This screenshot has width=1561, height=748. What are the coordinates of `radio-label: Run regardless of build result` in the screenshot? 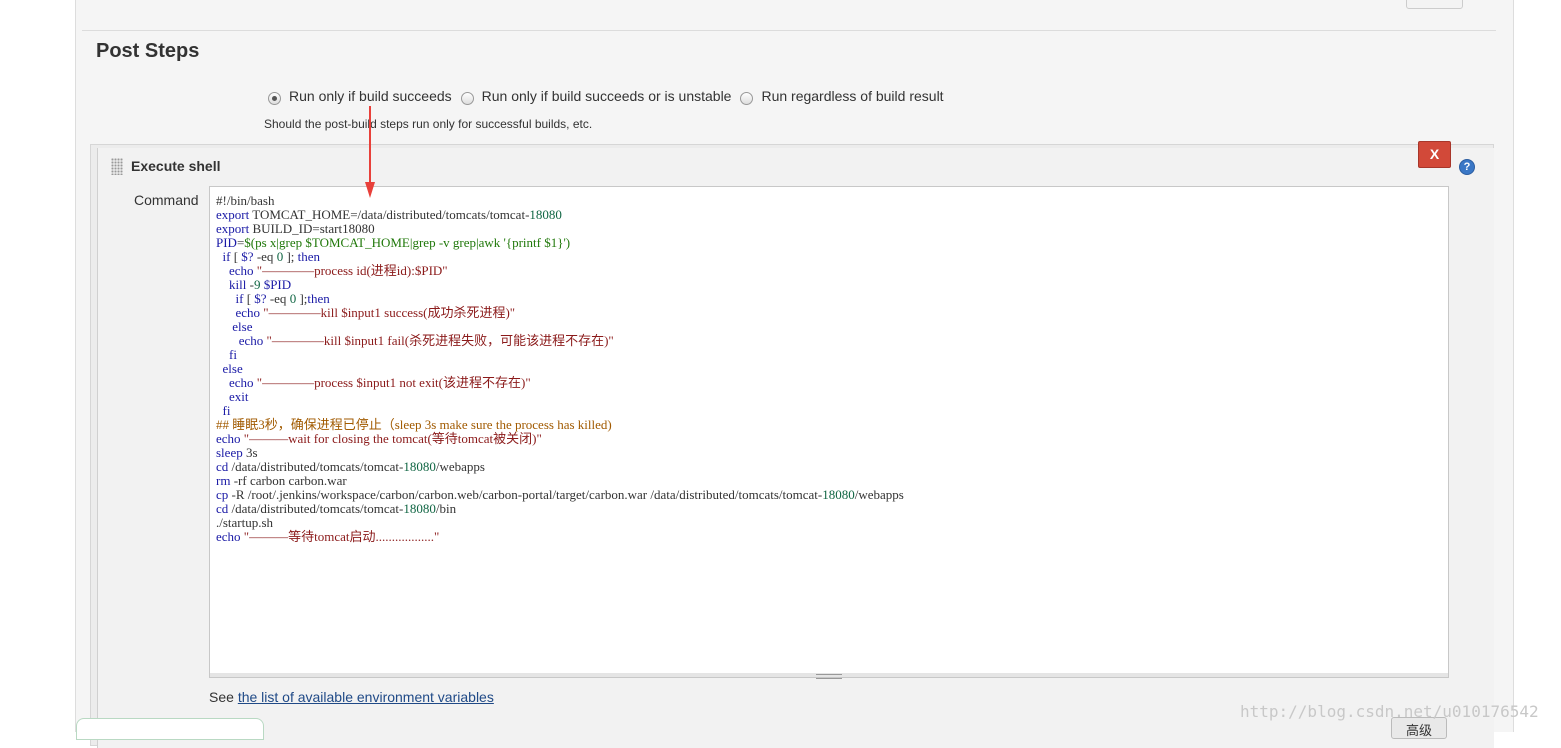 It's located at (852, 96).